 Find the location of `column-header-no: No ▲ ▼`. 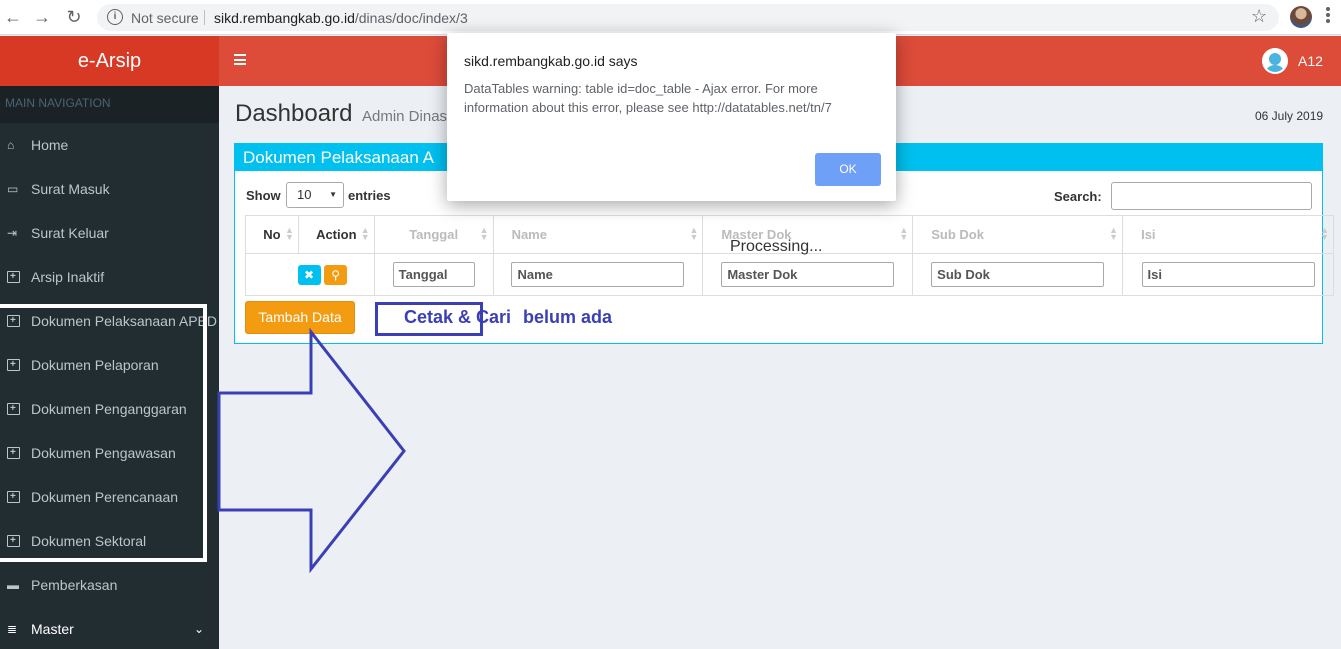

column-header-no: No ▲ ▼ is located at coordinates (272, 234).